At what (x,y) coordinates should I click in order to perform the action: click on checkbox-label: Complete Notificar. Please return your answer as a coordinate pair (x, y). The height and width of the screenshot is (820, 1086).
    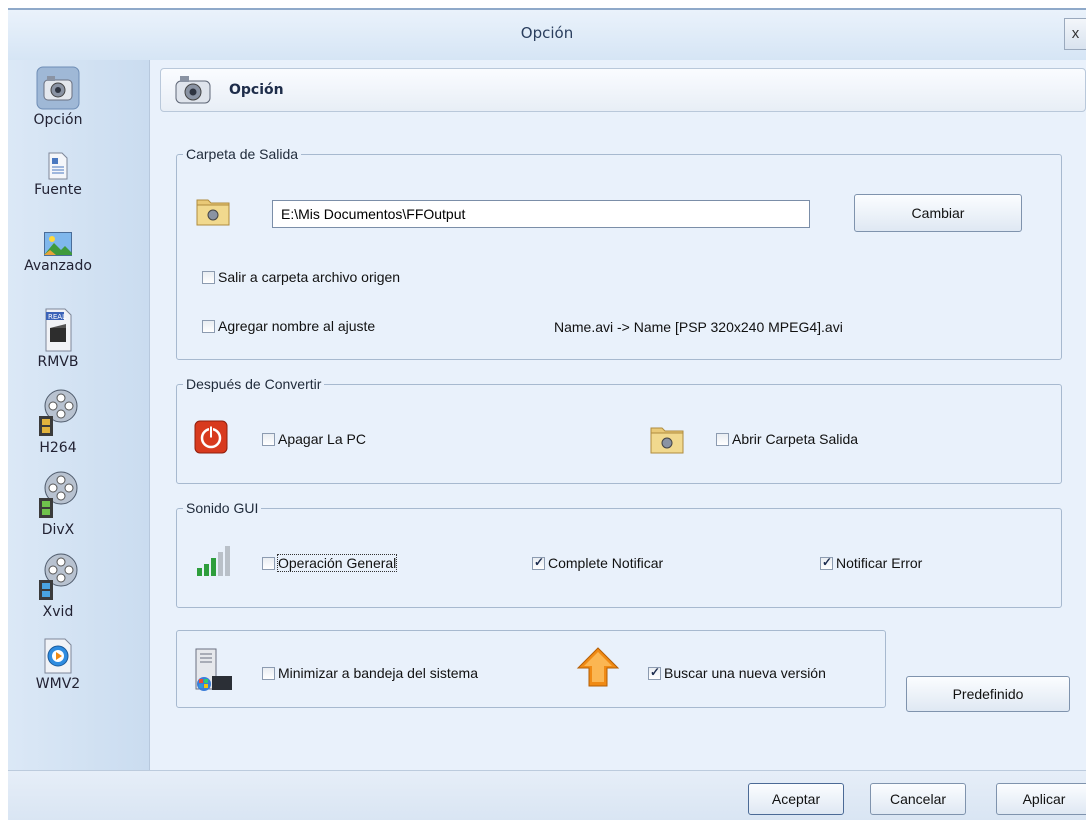
    Looking at the image, I should click on (606, 563).